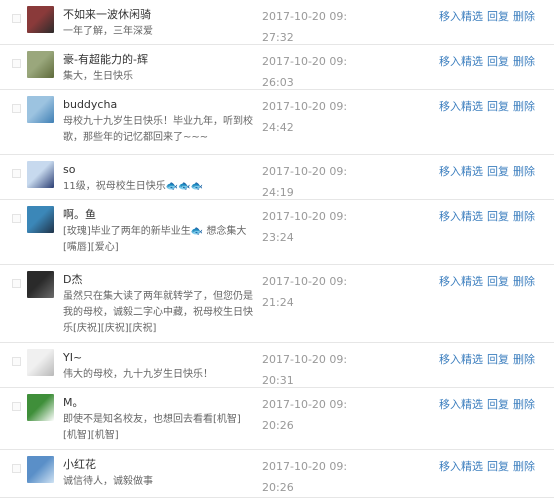  I want to click on comment-time: 2017-10-20 09:21:24, so click(305, 292).